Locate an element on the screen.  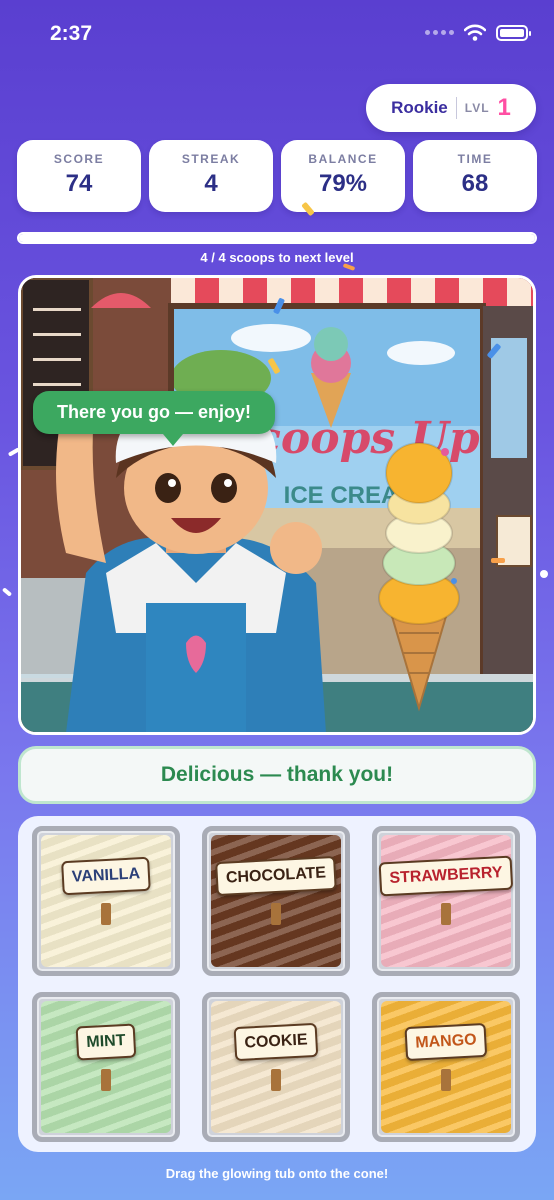
tub-chocolate: CHOCOLATE is located at coordinates (276, 901).